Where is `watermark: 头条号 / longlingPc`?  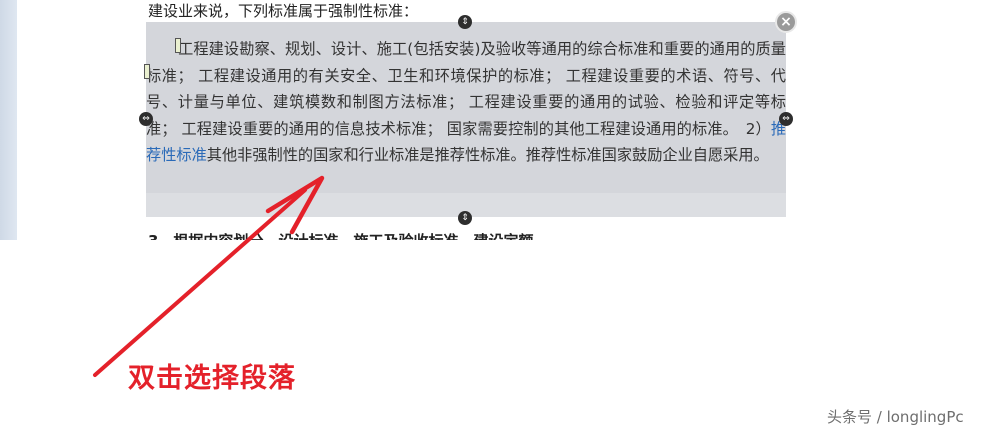
watermark: 头条号 / longlingPc is located at coordinates (895, 417).